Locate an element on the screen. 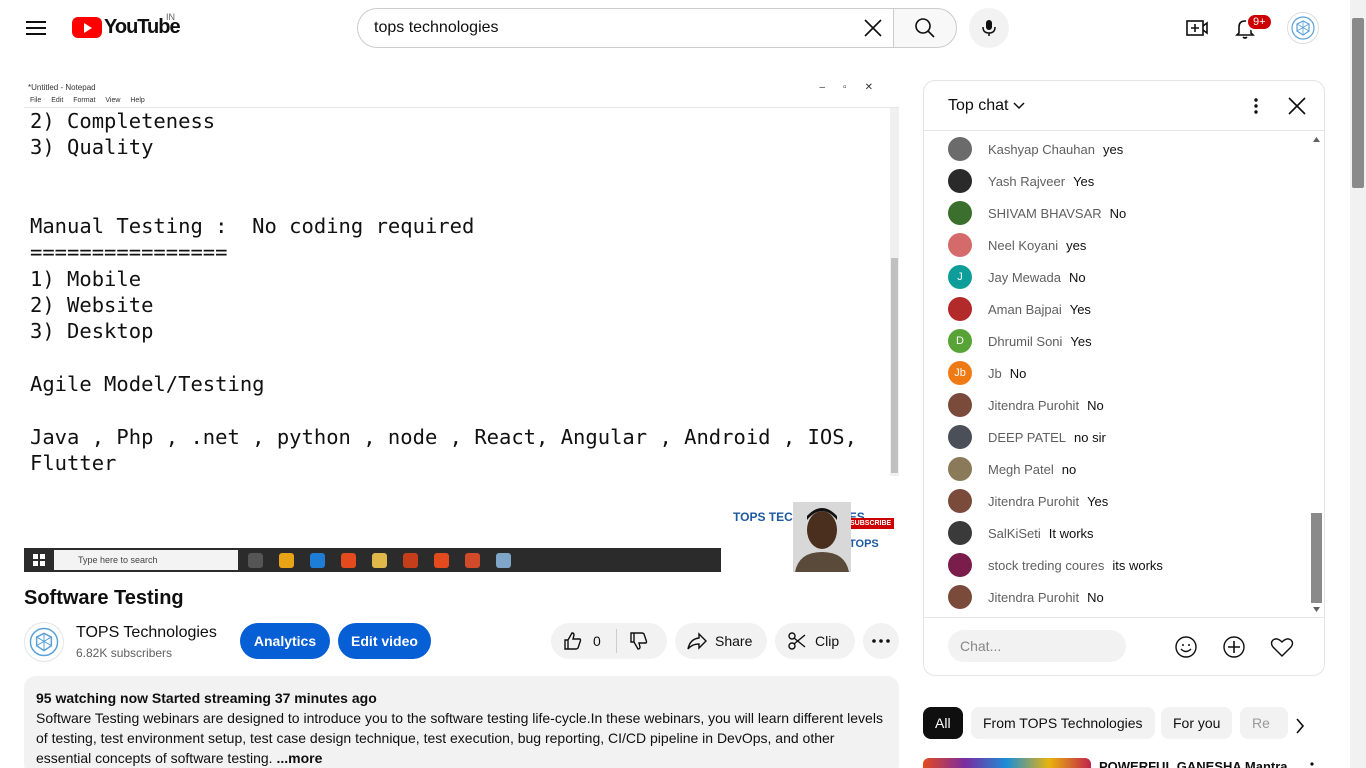  chat-message: Jitendra Purohit No is located at coordinates (1026, 405).